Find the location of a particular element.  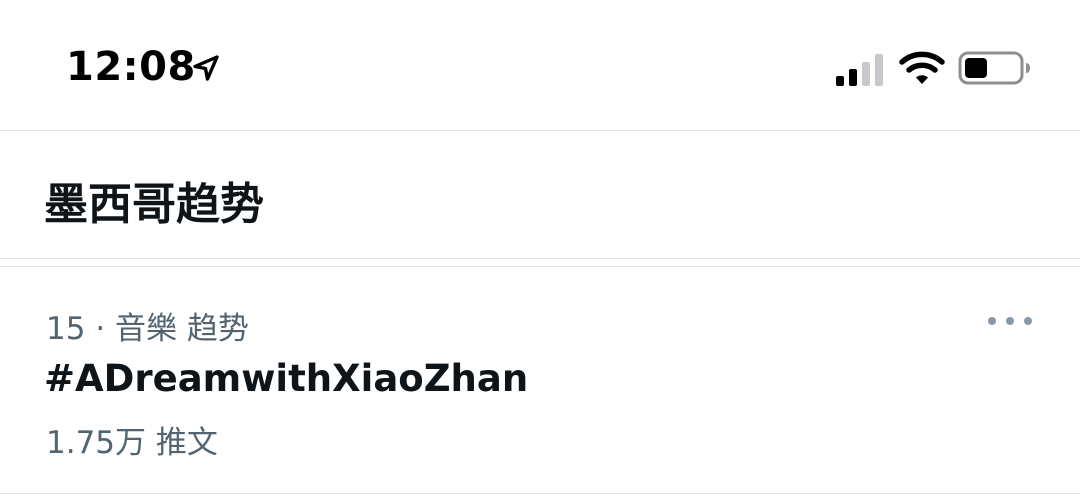

status-time: 12:08 is located at coordinates (131, 67).